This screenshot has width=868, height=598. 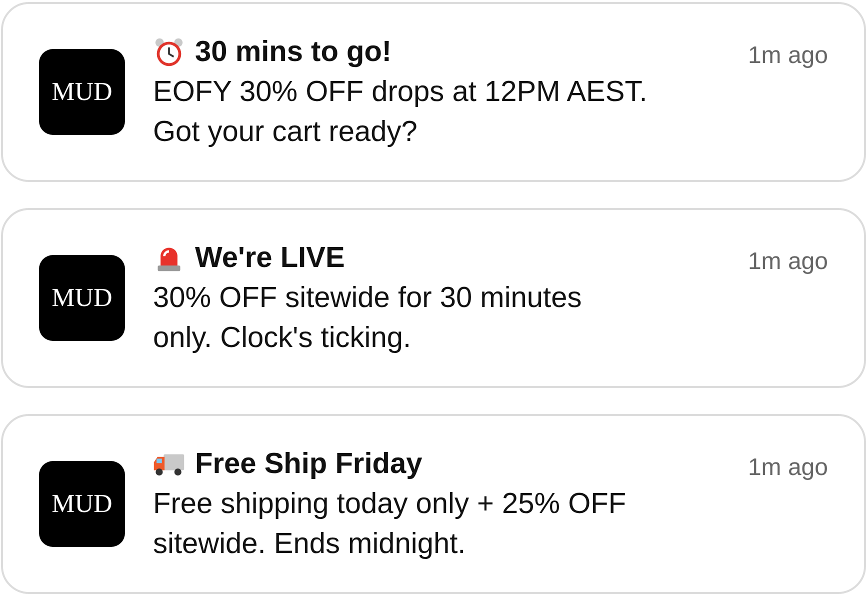 What do you see at coordinates (169, 52) in the screenshot?
I see `alarm-clock-icon` at bounding box center [169, 52].